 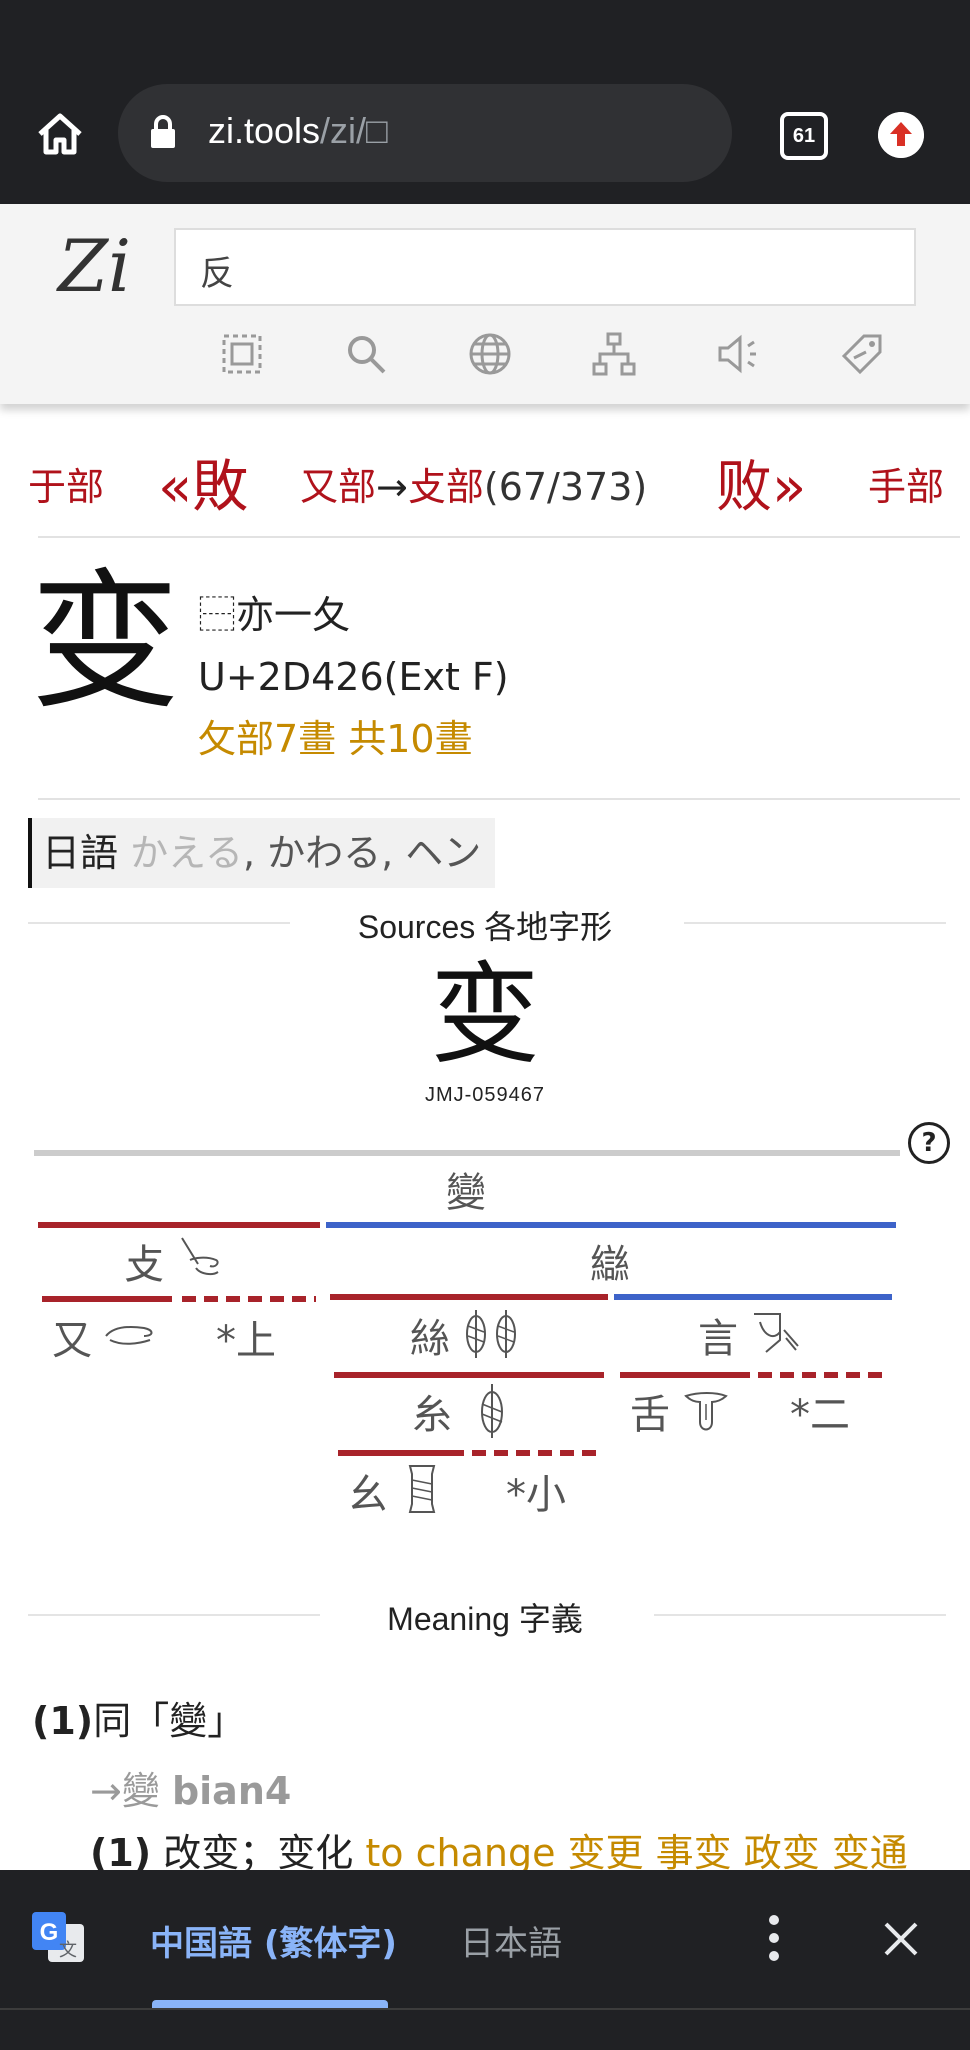 What do you see at coordinates (467, 1153) in the screenshot?
I see `root-bar` at bounding box center [467, 1153].